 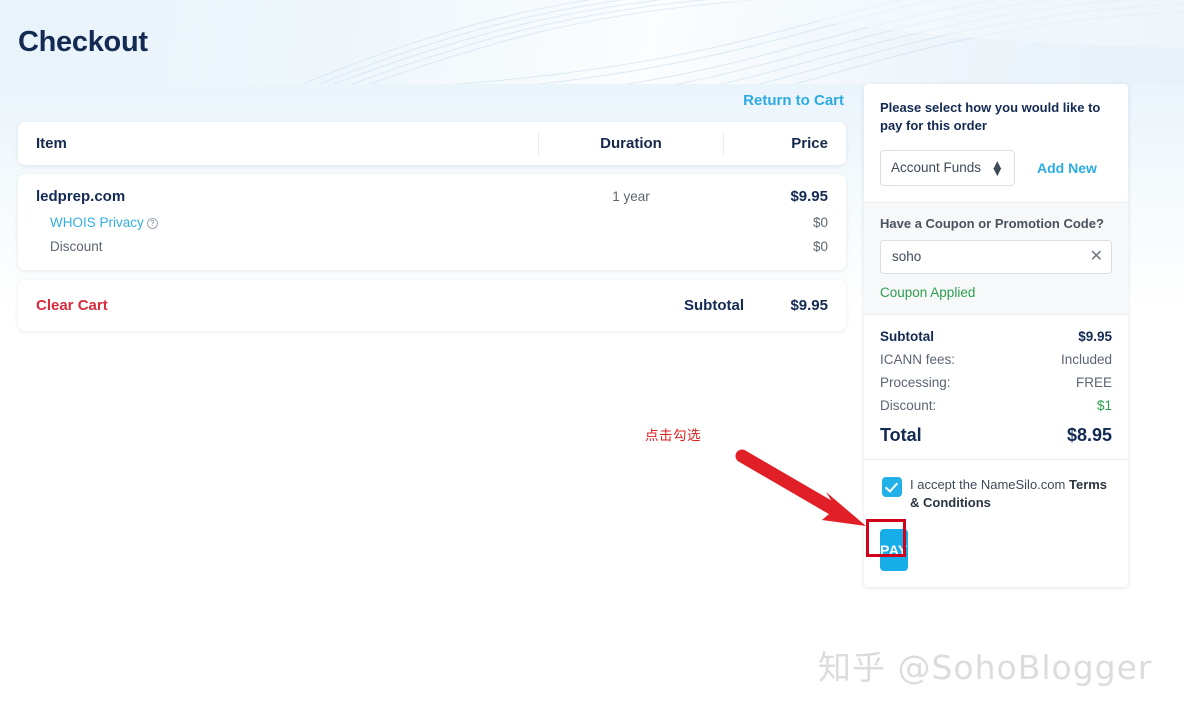 What do you see at coordinates (996, 382) in the screenshot?
I see `totals-row-processing: Processing: FREE` at bounding box center [996, 382].